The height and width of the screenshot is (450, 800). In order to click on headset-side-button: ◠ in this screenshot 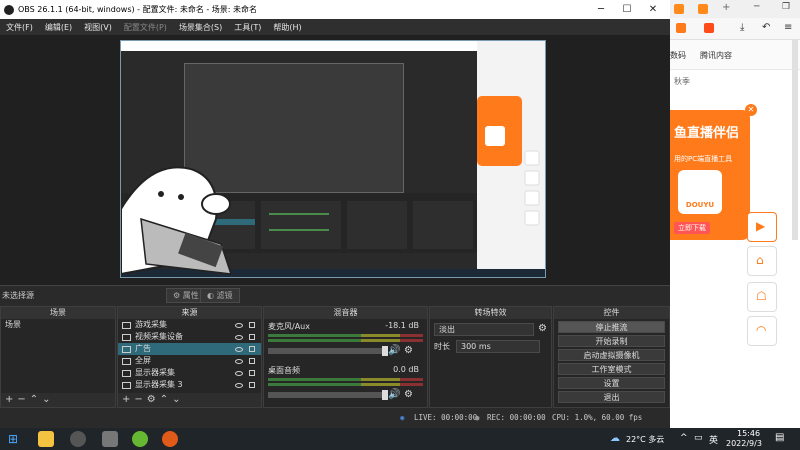, I will do `click(762, 331)`.